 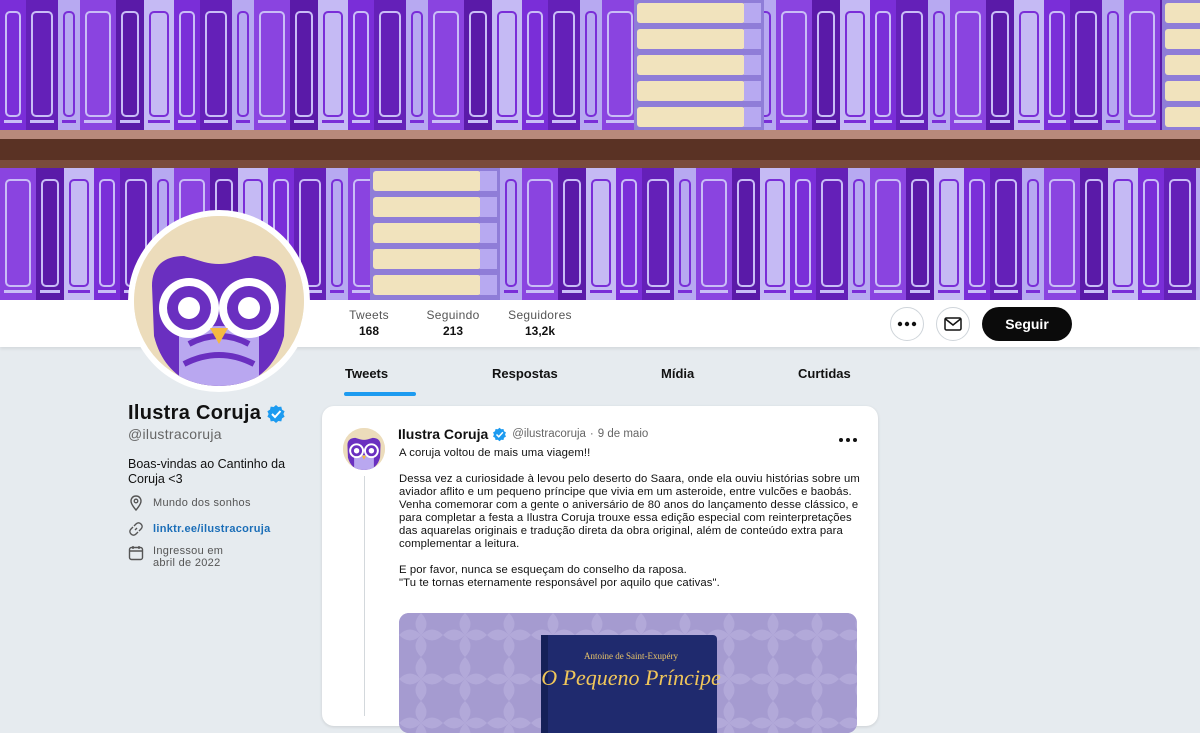 I want to click on mail-icon, so click(x=953, y=324).